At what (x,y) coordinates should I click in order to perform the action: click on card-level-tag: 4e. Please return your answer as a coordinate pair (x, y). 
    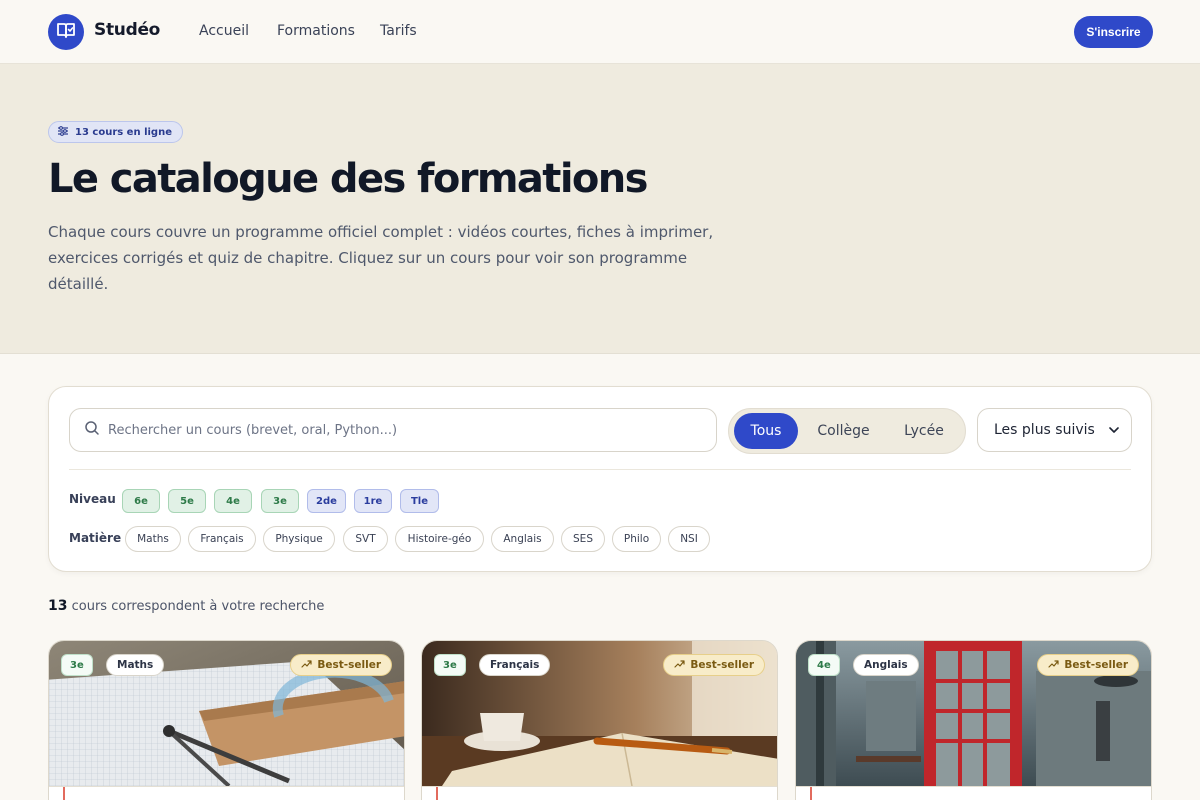
    Looking at the image, I should click on (824, 665).